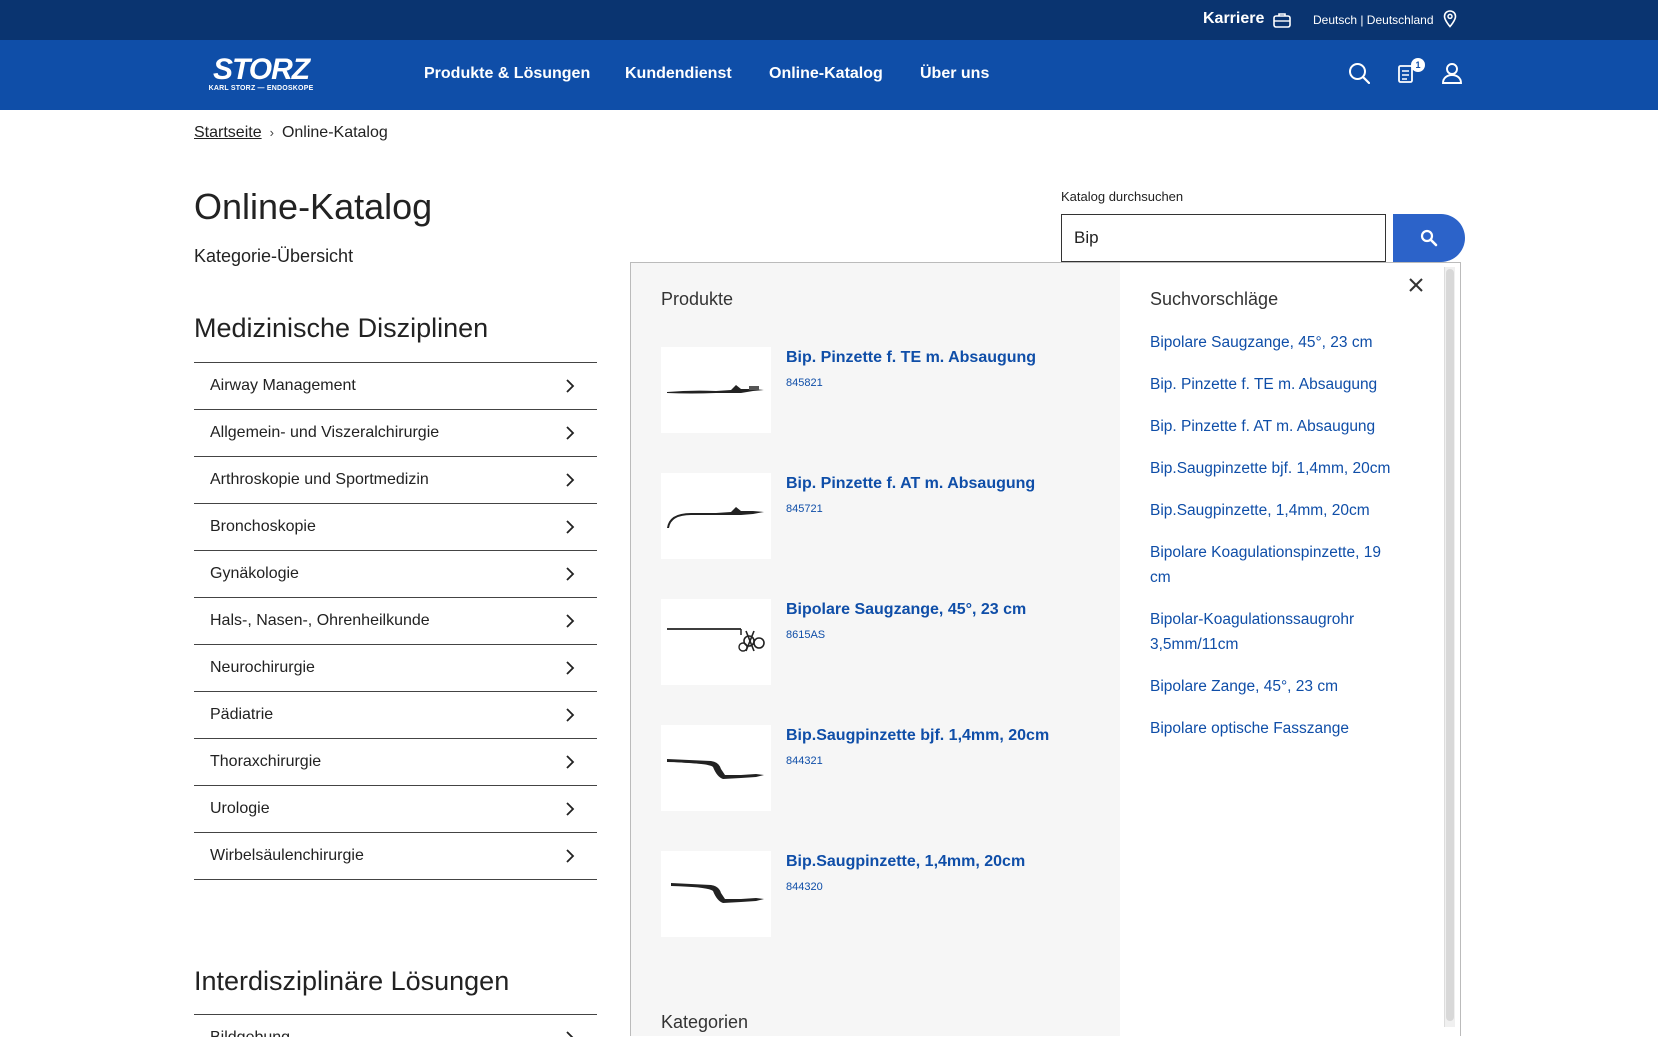 This screenshot has height=1037, width=1658. I want to click on briefcase-icon, so click(1282, 22).